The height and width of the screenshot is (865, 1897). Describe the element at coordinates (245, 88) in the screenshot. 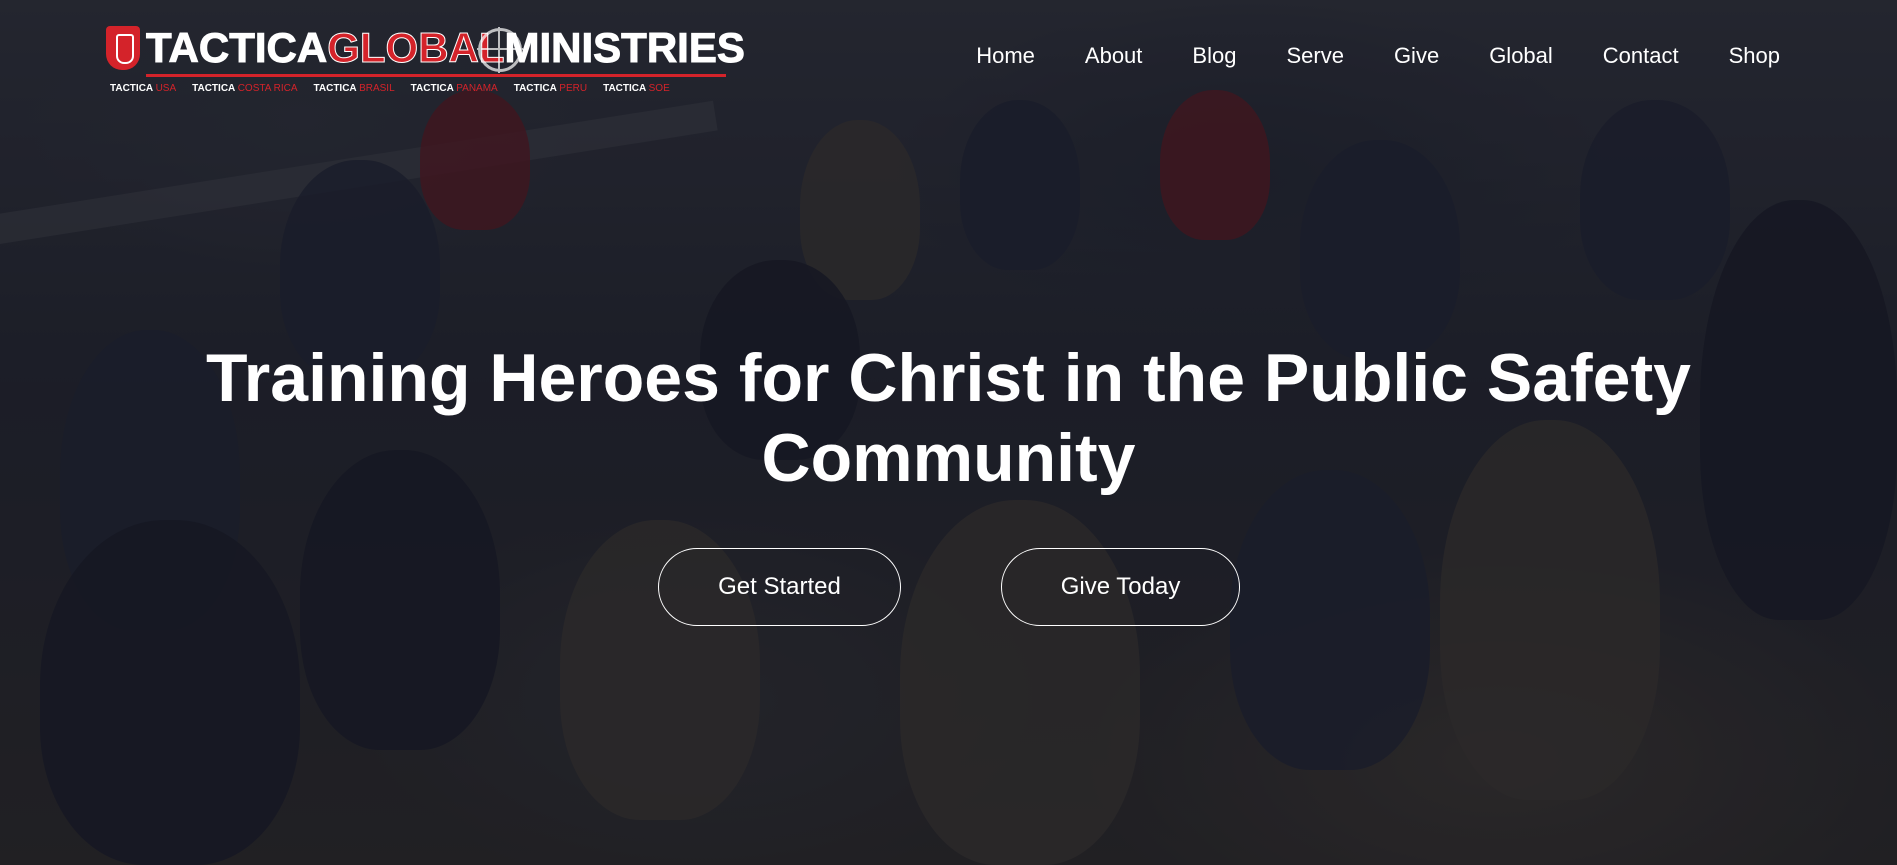

I see `sub-brand-costa-rica: TACTICA COSTA RICA` at that location.